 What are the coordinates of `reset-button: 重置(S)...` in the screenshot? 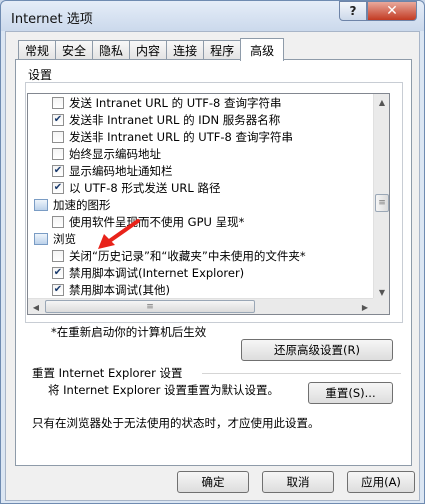 It's located at (350, 393).